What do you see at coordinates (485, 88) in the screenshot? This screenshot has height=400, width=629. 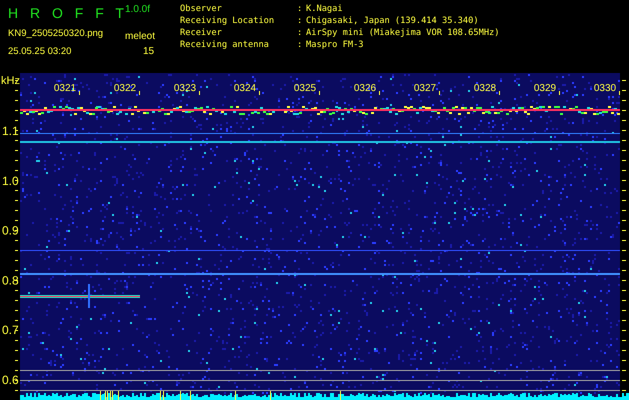 I see `time-label: 0328` at bounding box center [485, 88].